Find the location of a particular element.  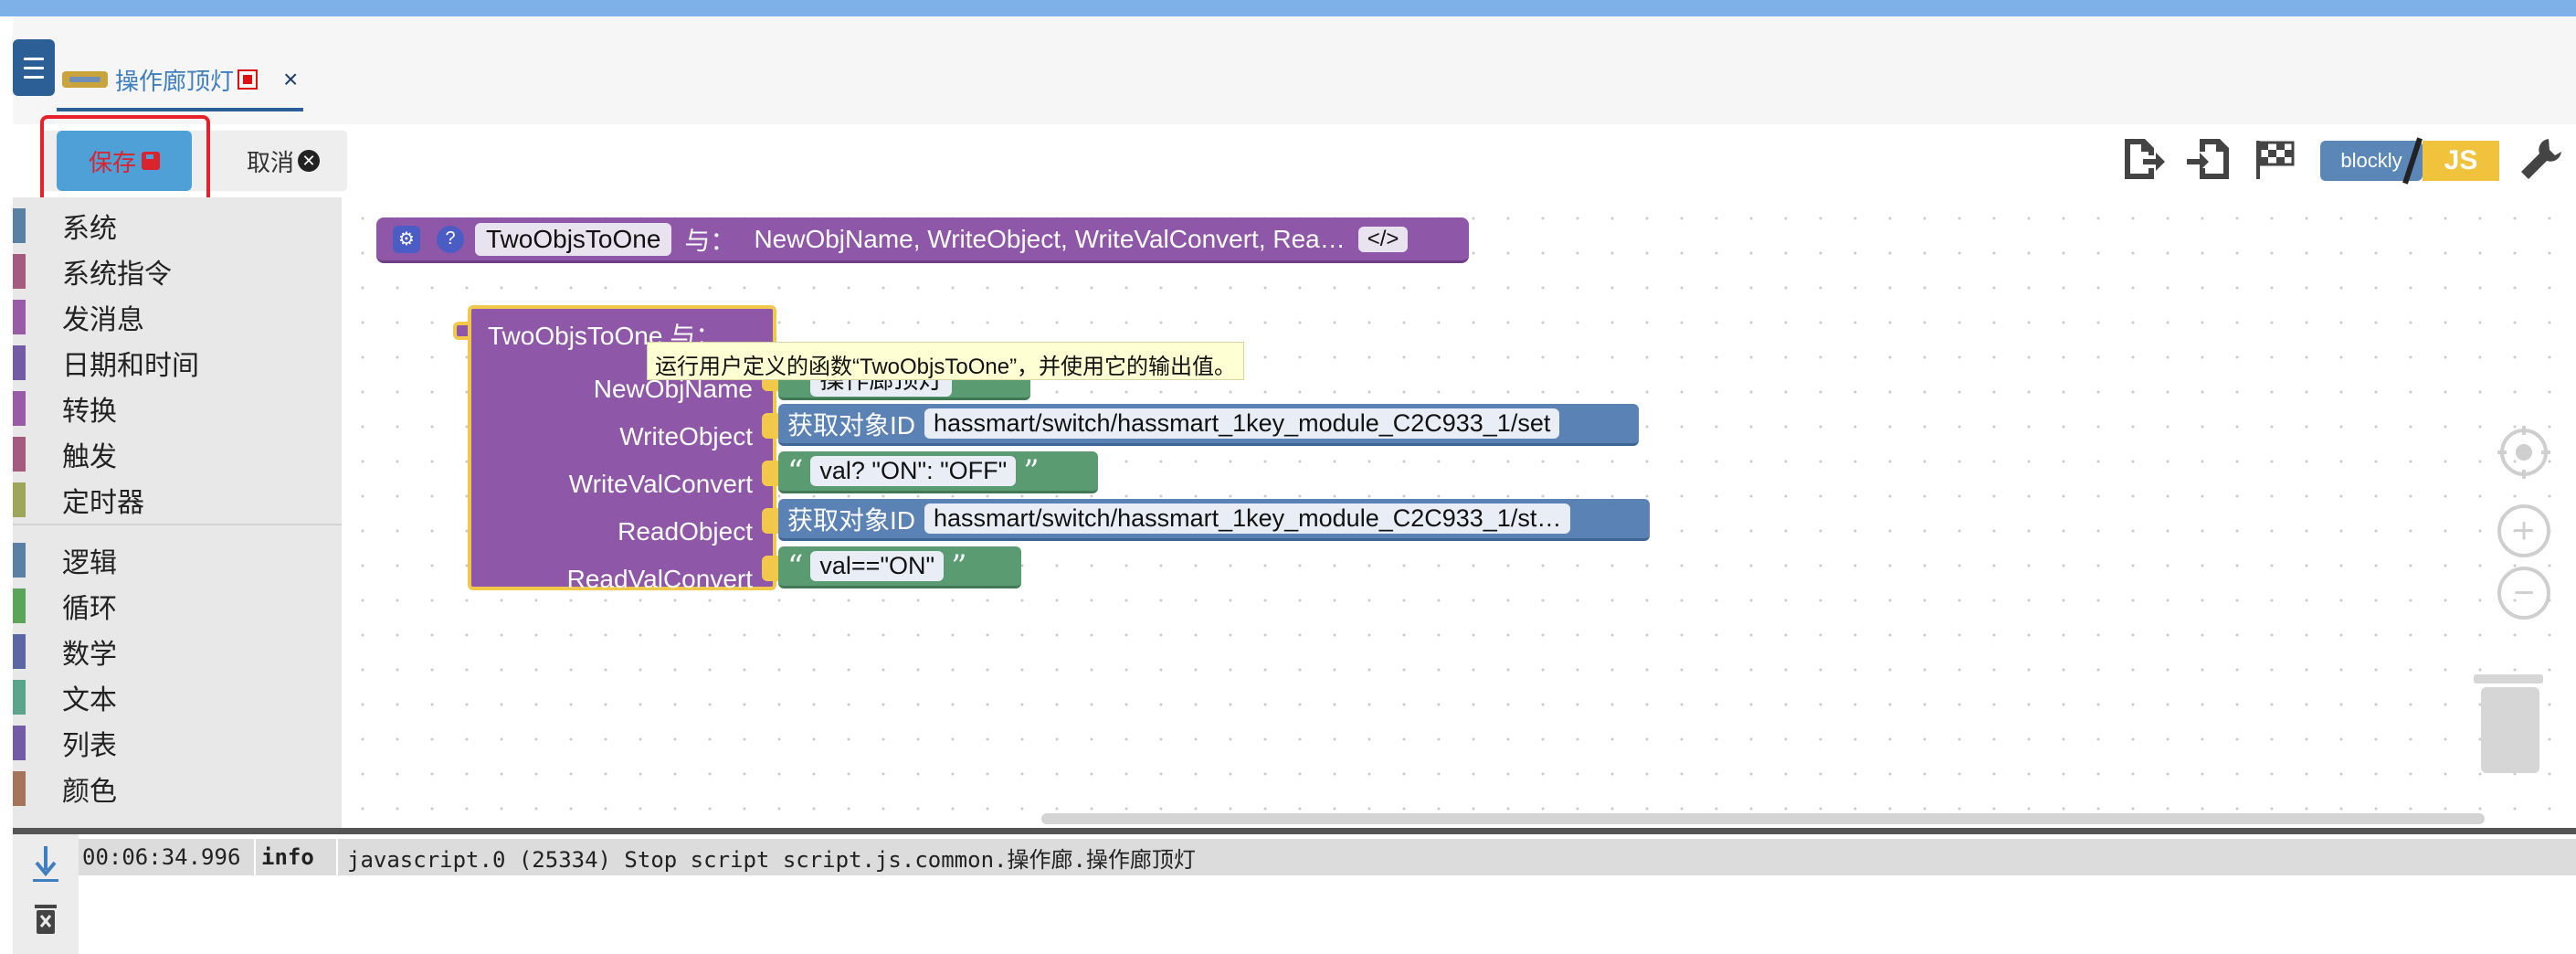

category-system-commands: 系统指令 is located at coordinates (177, 271).